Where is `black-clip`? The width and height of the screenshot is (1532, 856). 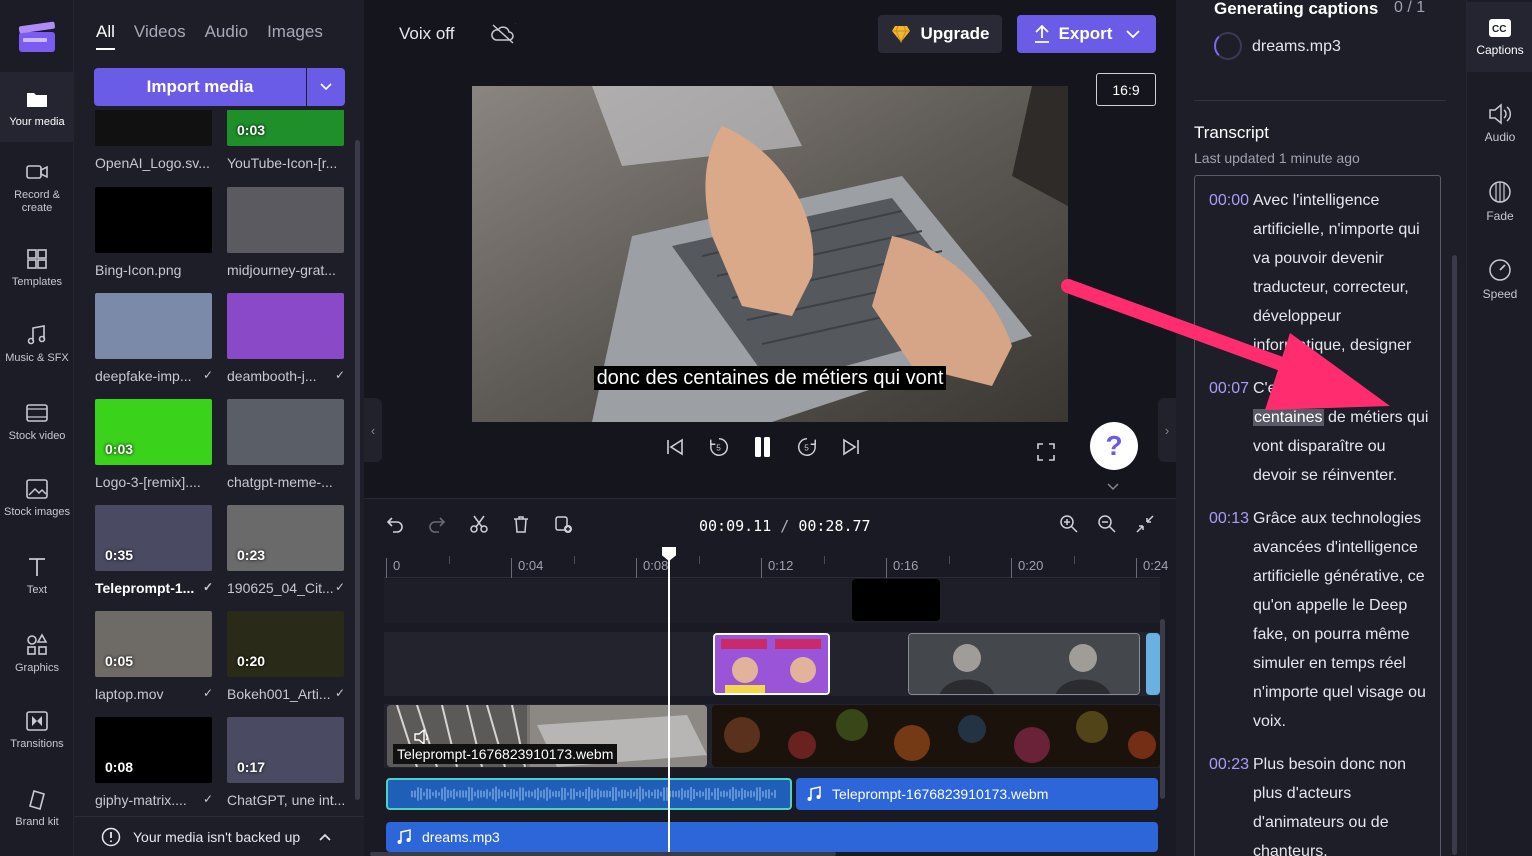 black-clip is located at coordinates (896, 600).